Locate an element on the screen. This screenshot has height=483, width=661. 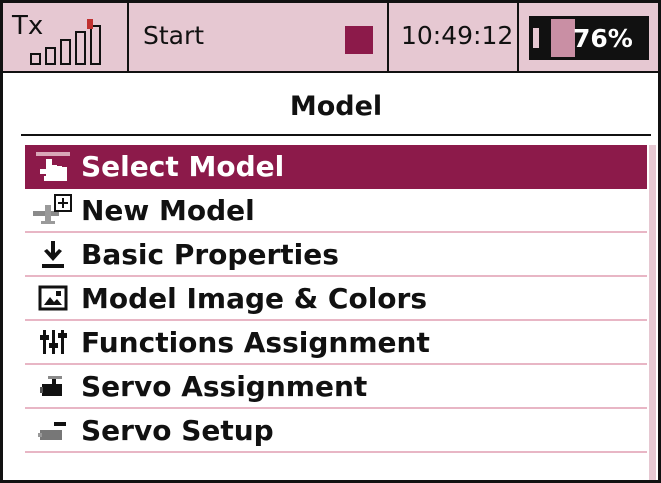
scrollbar-thumb is located at coordinates (652, 312).